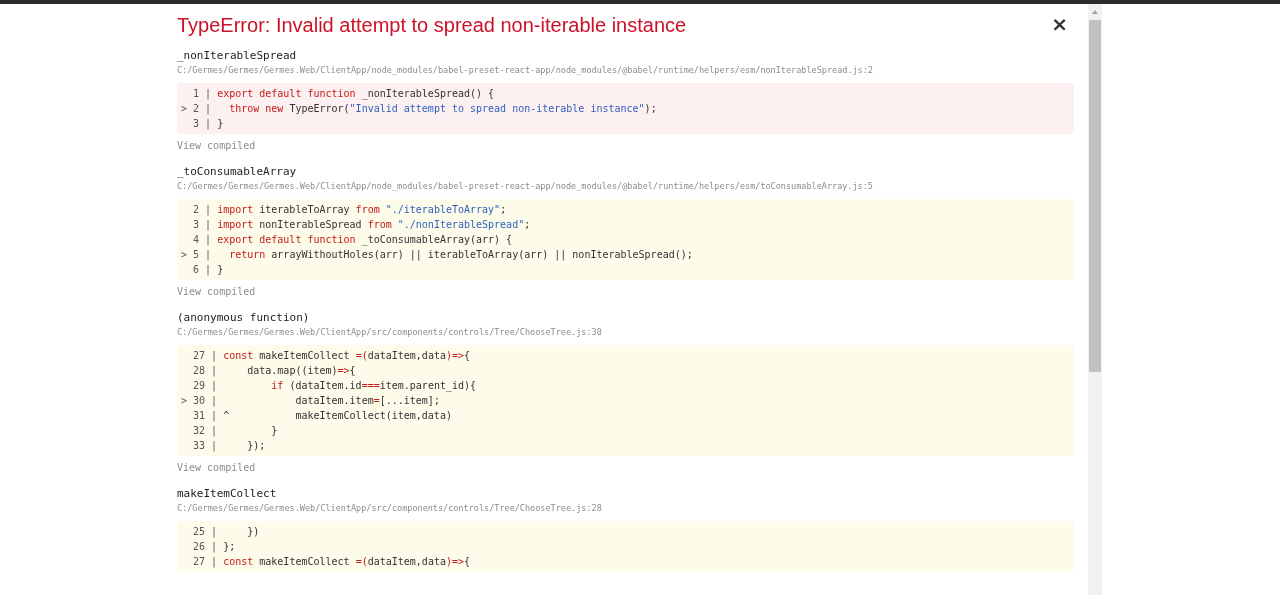  I want to click on code-line: 2 | import iterableToArray from "./iterableToArray";, so click(350, 210).